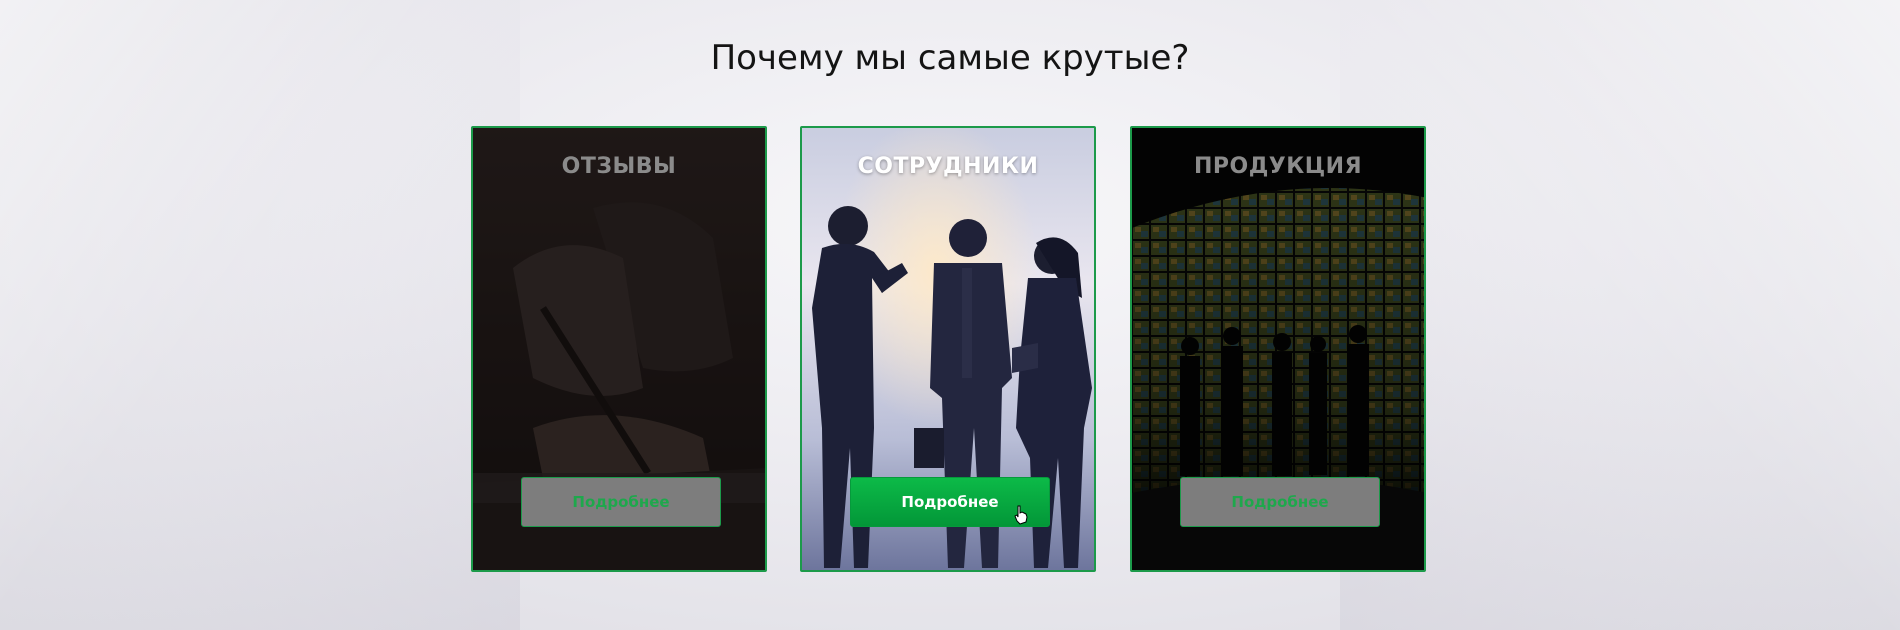 The width and height of the screenshot is (1900, 630). What do you see at coordinates (1278, 166) in the screenshot?
I see `card-title: ПРОДУКЦИЯ` at bounding box center [1278, 166].